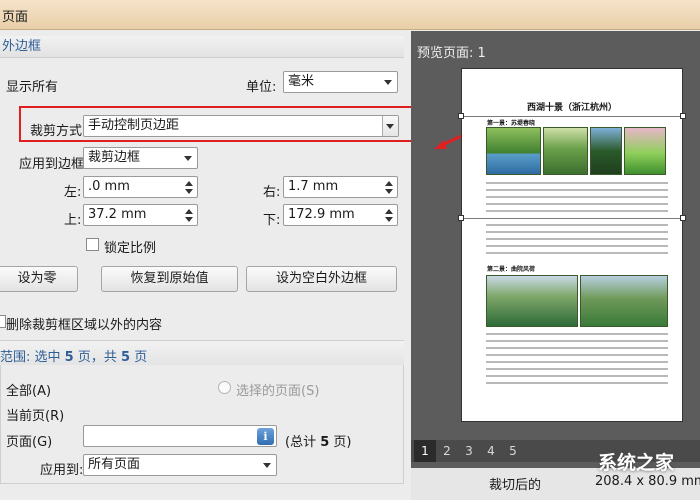 Image resolution: width=700 pixels, height=500 pixels. What do you see at coordinates (301, 81) in the screenshot?
I see `unit-select-value: 毫米` at bounding box center [301, 81].